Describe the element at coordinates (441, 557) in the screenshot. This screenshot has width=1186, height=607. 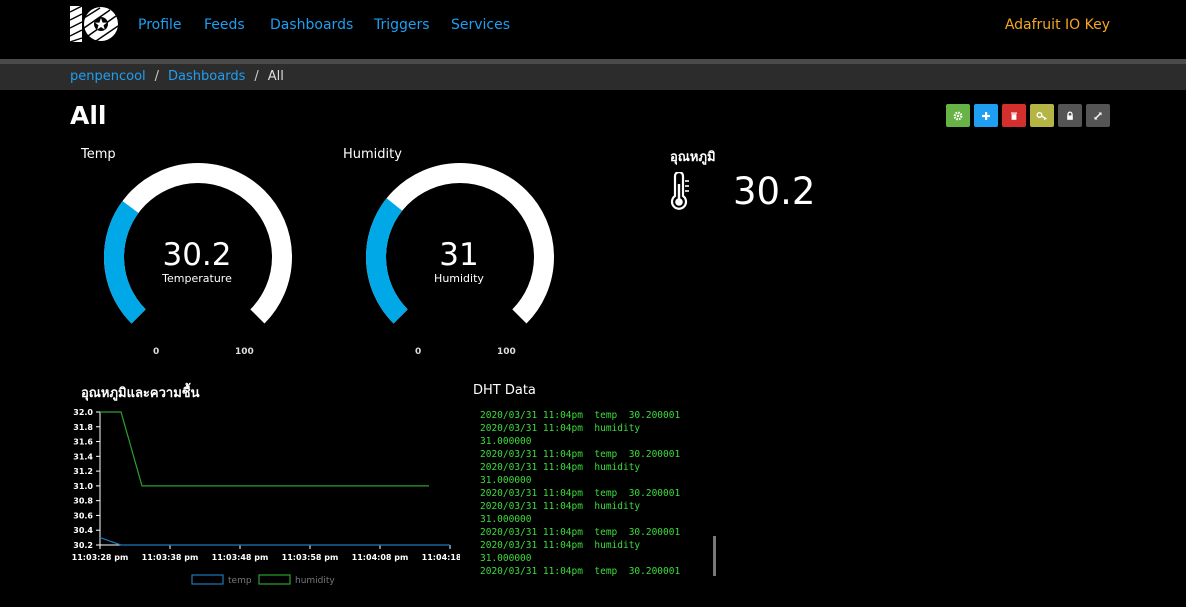
I see `x-tick-label: 11:04:18 pm` at that location.